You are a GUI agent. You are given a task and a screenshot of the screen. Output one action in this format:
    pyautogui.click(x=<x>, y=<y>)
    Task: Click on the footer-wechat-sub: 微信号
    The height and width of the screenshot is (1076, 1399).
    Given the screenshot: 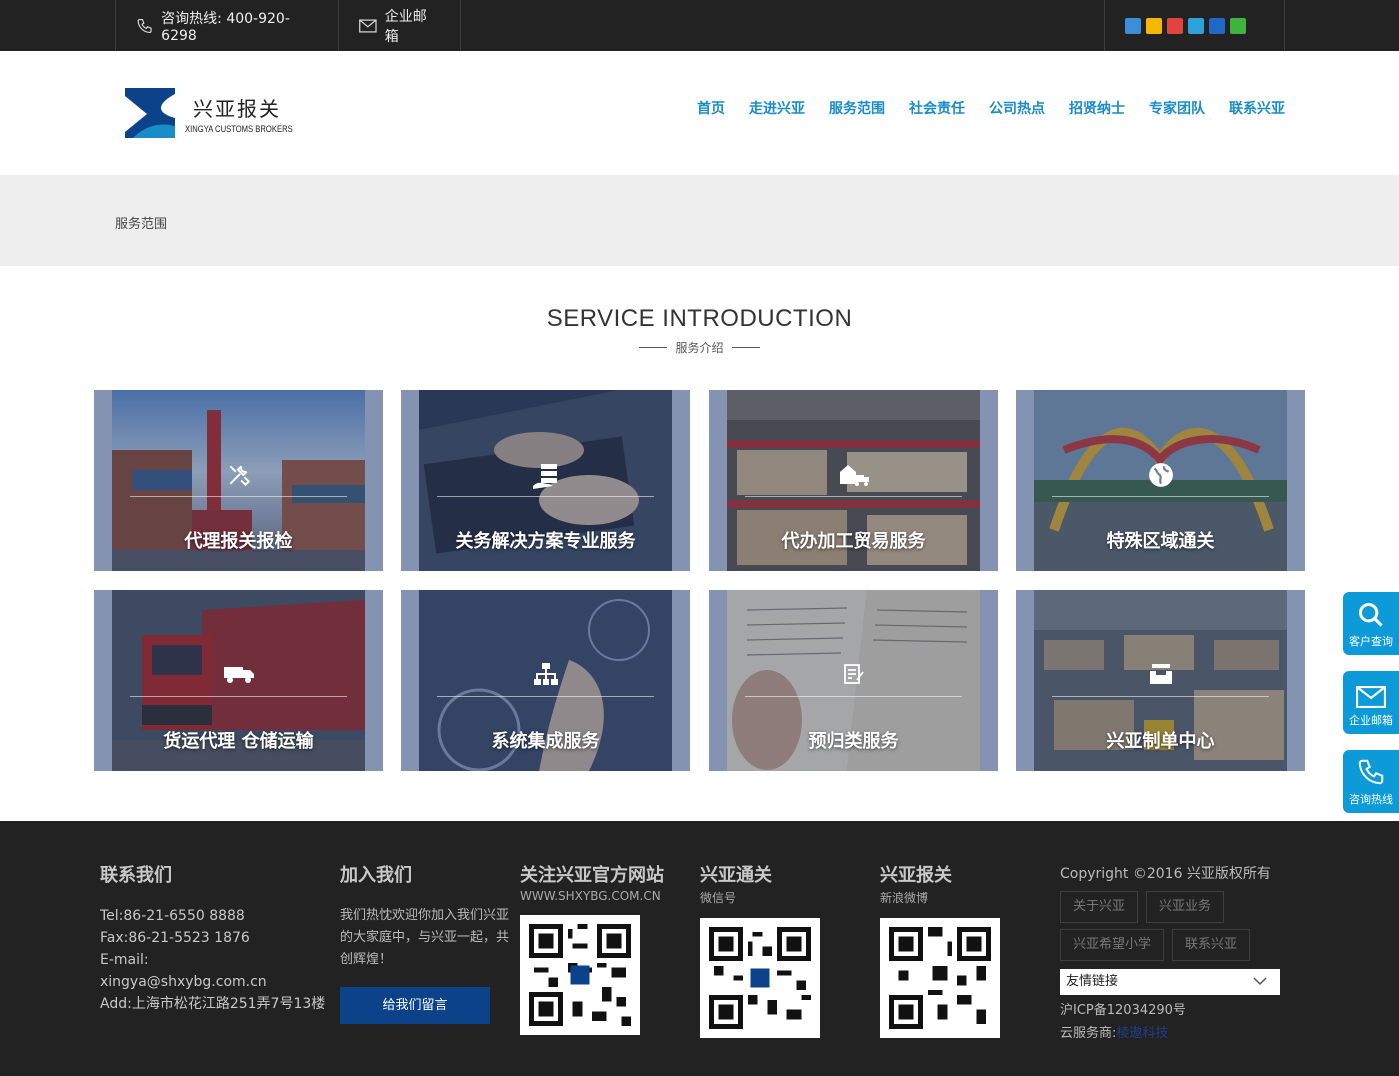 What is the action you would take?
    pyautogui.click(x=718, y=898)
    